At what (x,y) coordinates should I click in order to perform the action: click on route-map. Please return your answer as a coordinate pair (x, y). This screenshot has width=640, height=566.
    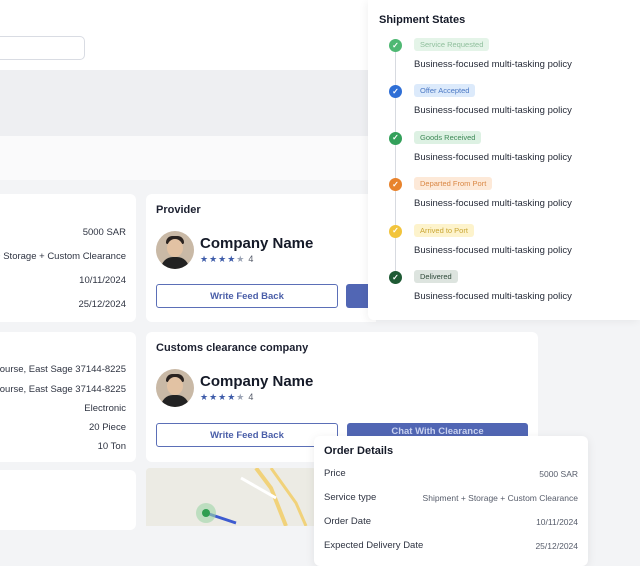
    Looking at the image, I should click on (231, 497).